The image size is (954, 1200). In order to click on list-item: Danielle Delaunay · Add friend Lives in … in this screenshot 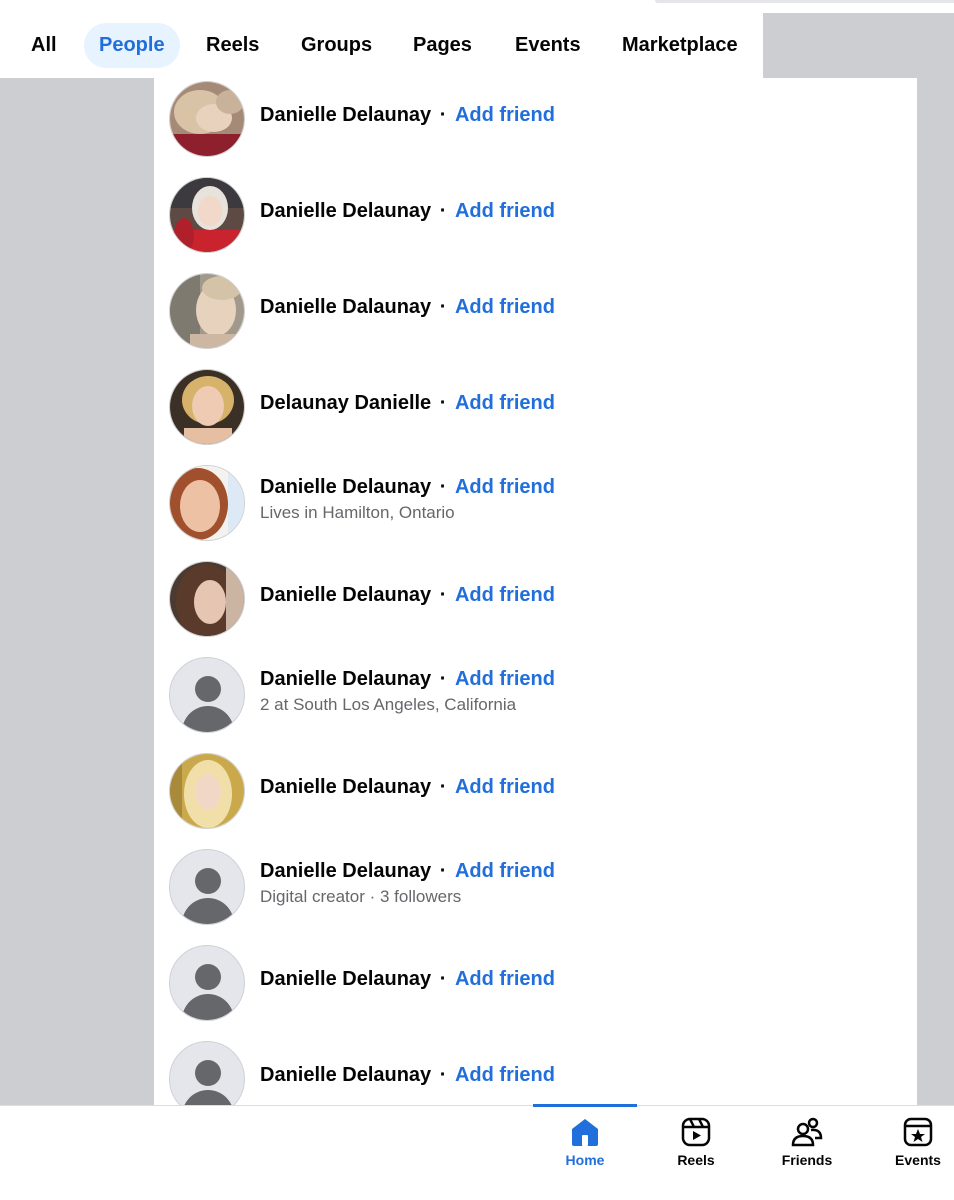, I will do `click(535, 510)`.